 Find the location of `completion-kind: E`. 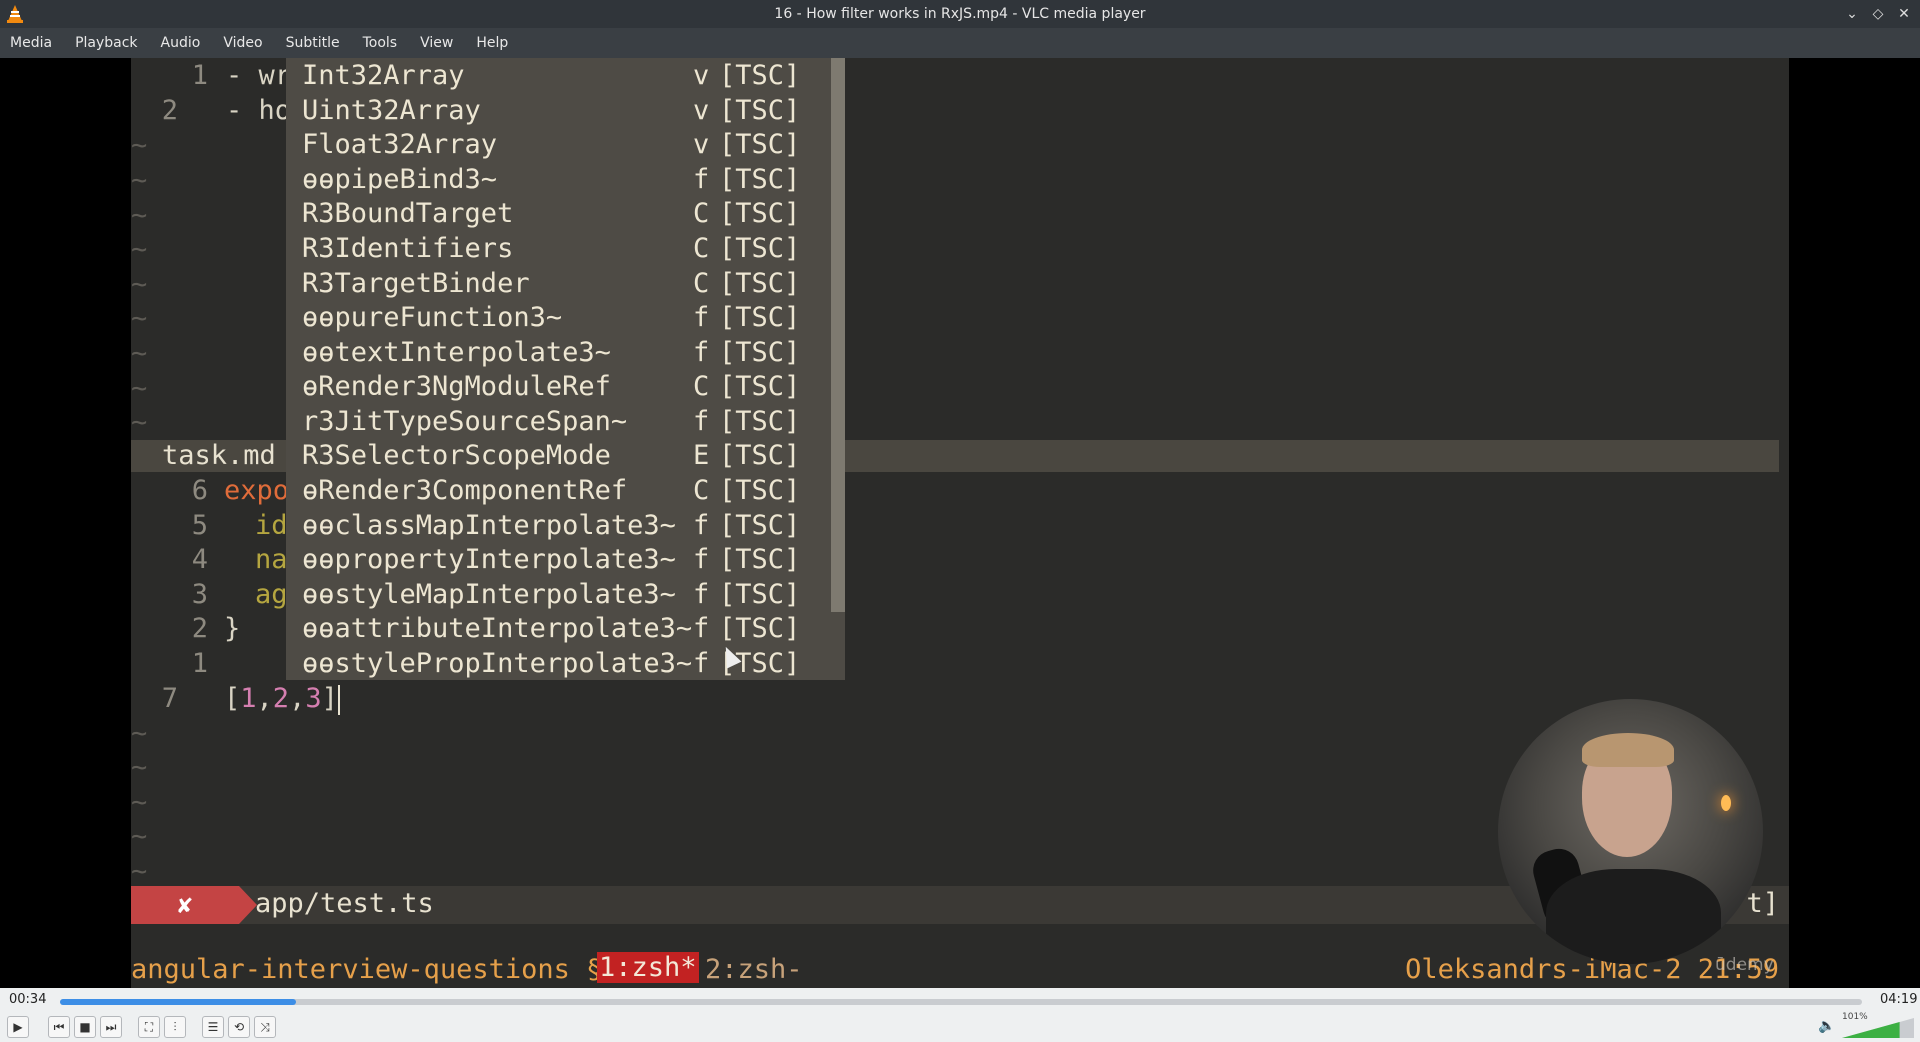

completion-kind: E is located at coordinates (701, 455).